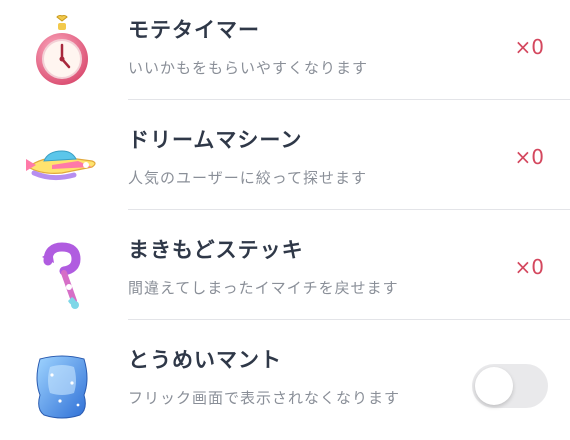 The width and height of the screenshot is (570, 440). What do you see at coordinates (62, 275) in the screenshot?
I see `rewind-wand-icon` at bounding box center [62, 275].